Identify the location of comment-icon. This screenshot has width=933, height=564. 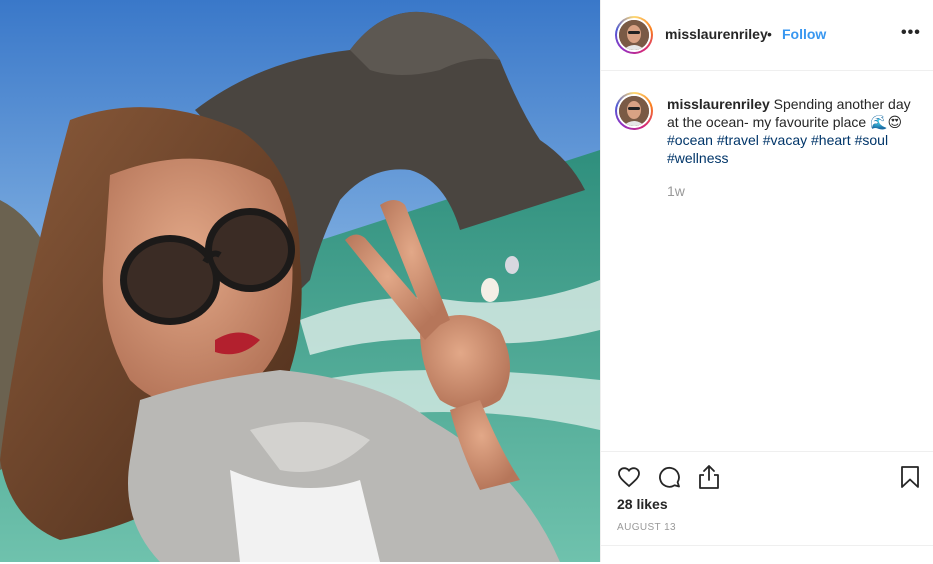
(669, 479).